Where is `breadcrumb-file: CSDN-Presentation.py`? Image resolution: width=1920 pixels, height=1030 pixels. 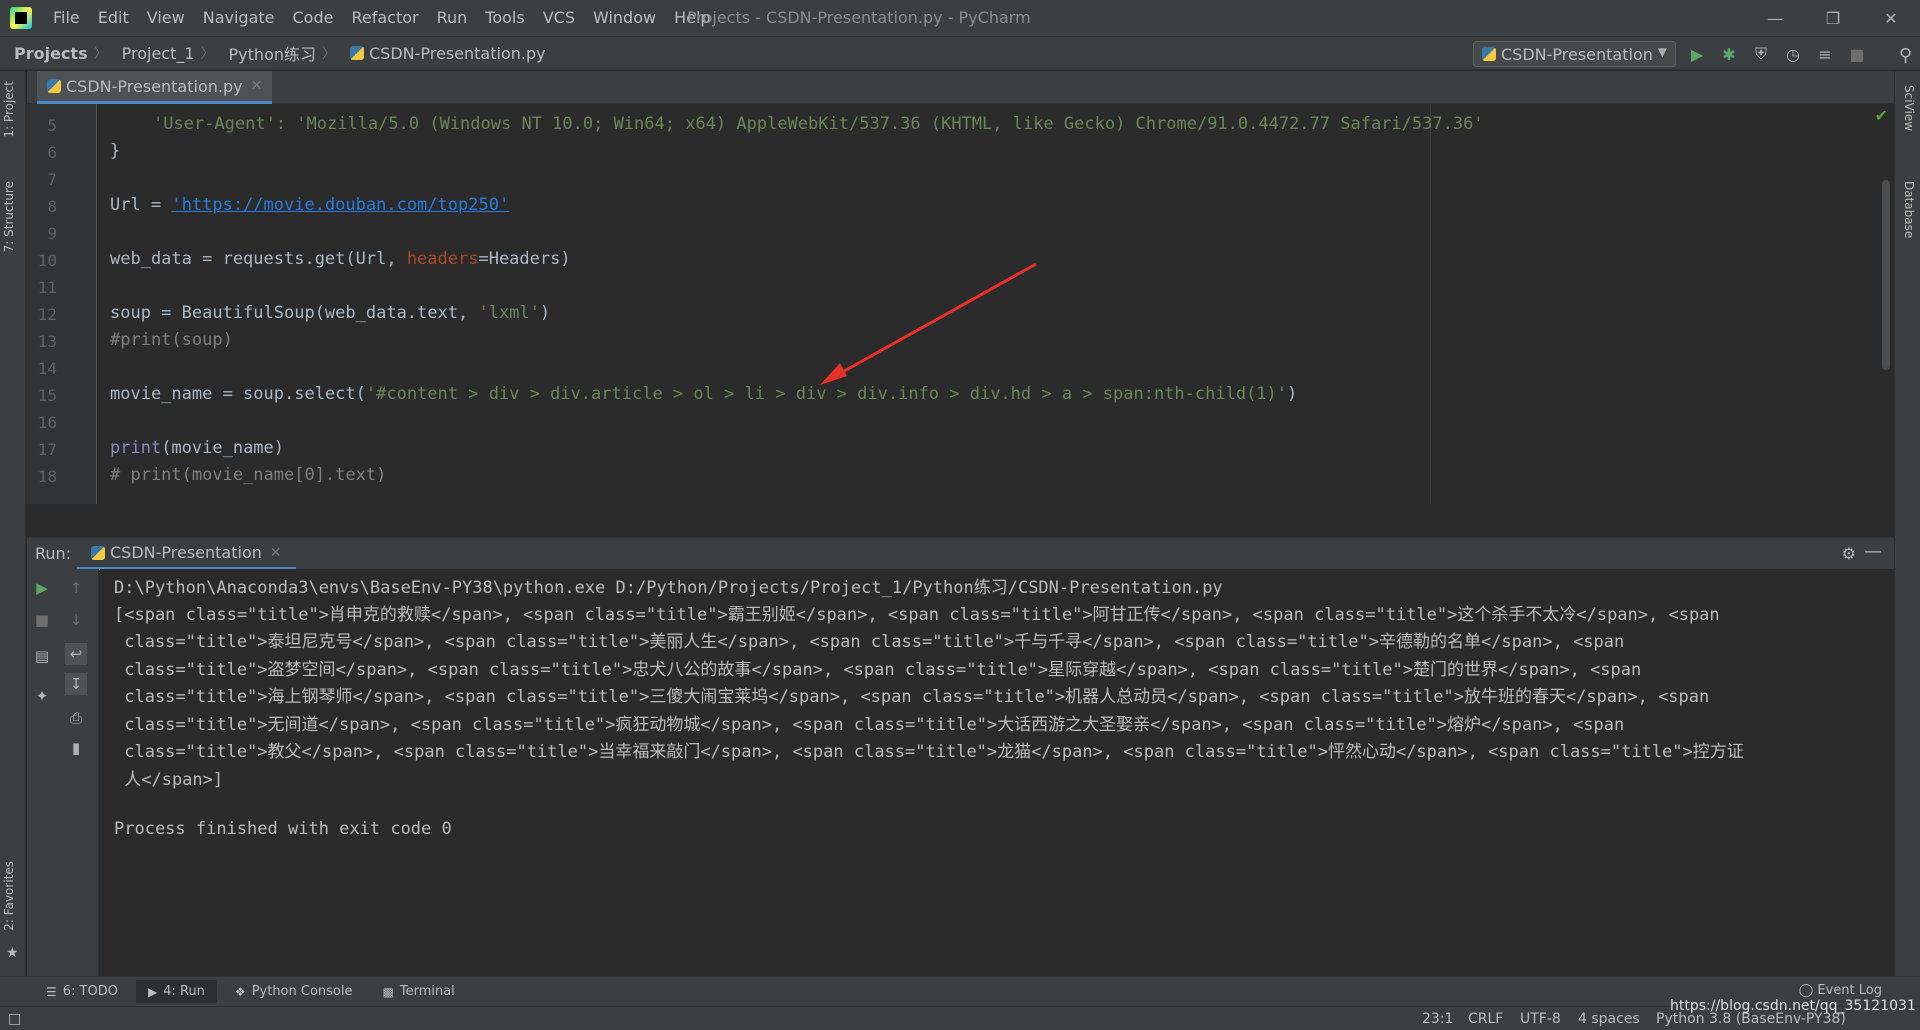 breadcrumb-file: CSDN-Presentation.py is located at coordinates (444, 53).